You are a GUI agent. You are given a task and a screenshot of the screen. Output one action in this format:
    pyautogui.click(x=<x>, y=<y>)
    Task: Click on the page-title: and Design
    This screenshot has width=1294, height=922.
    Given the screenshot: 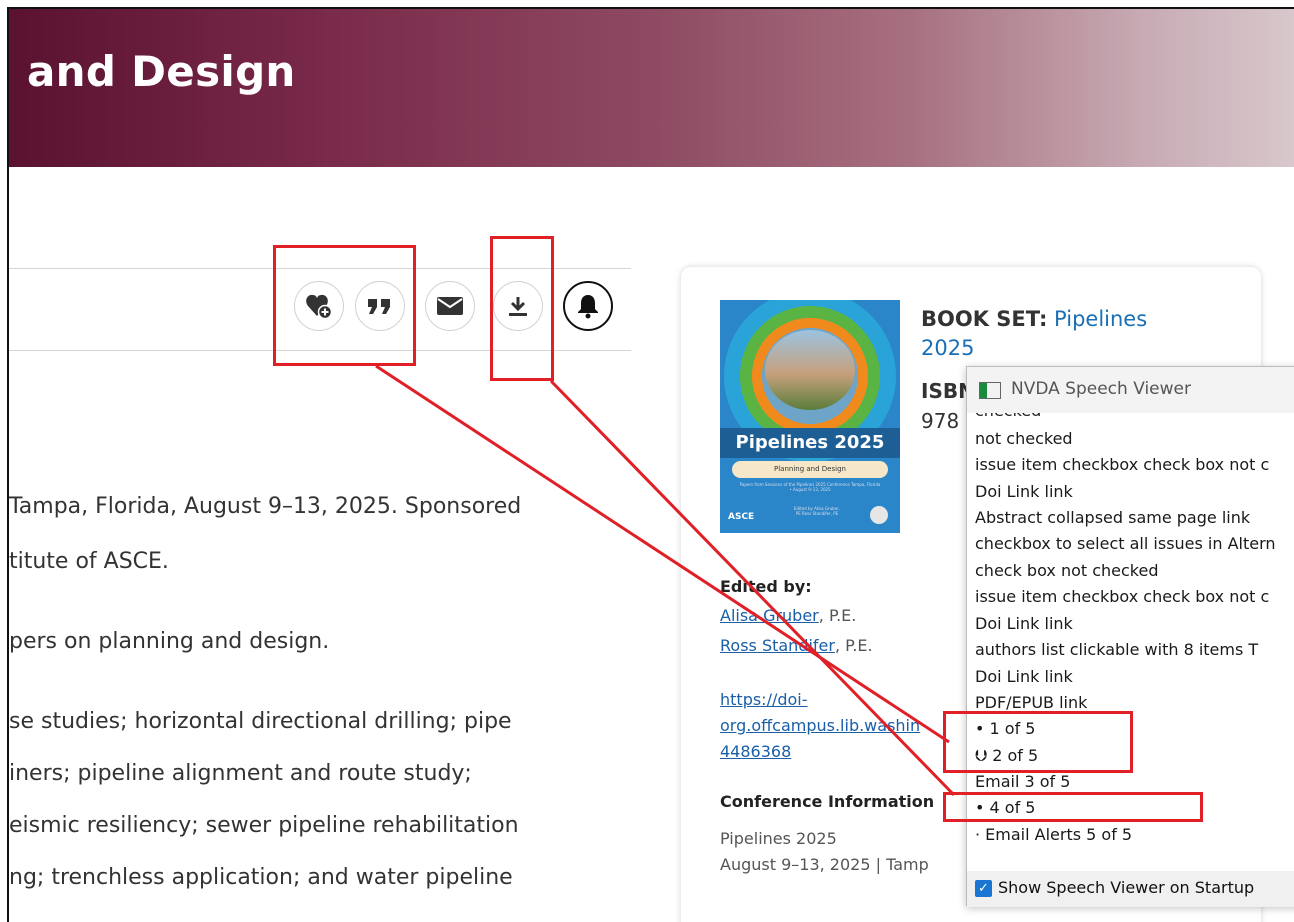 What is the action you would take?
    pyautogui.click(x=161, y=71)
    